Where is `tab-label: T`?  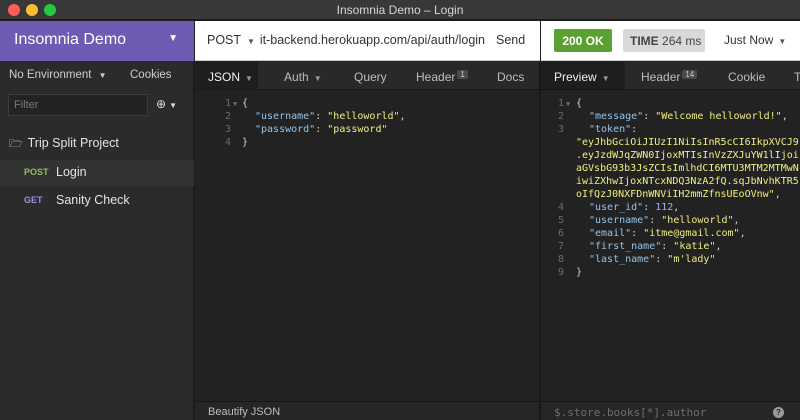
tab-label: T is located at coordinates (797, 77).